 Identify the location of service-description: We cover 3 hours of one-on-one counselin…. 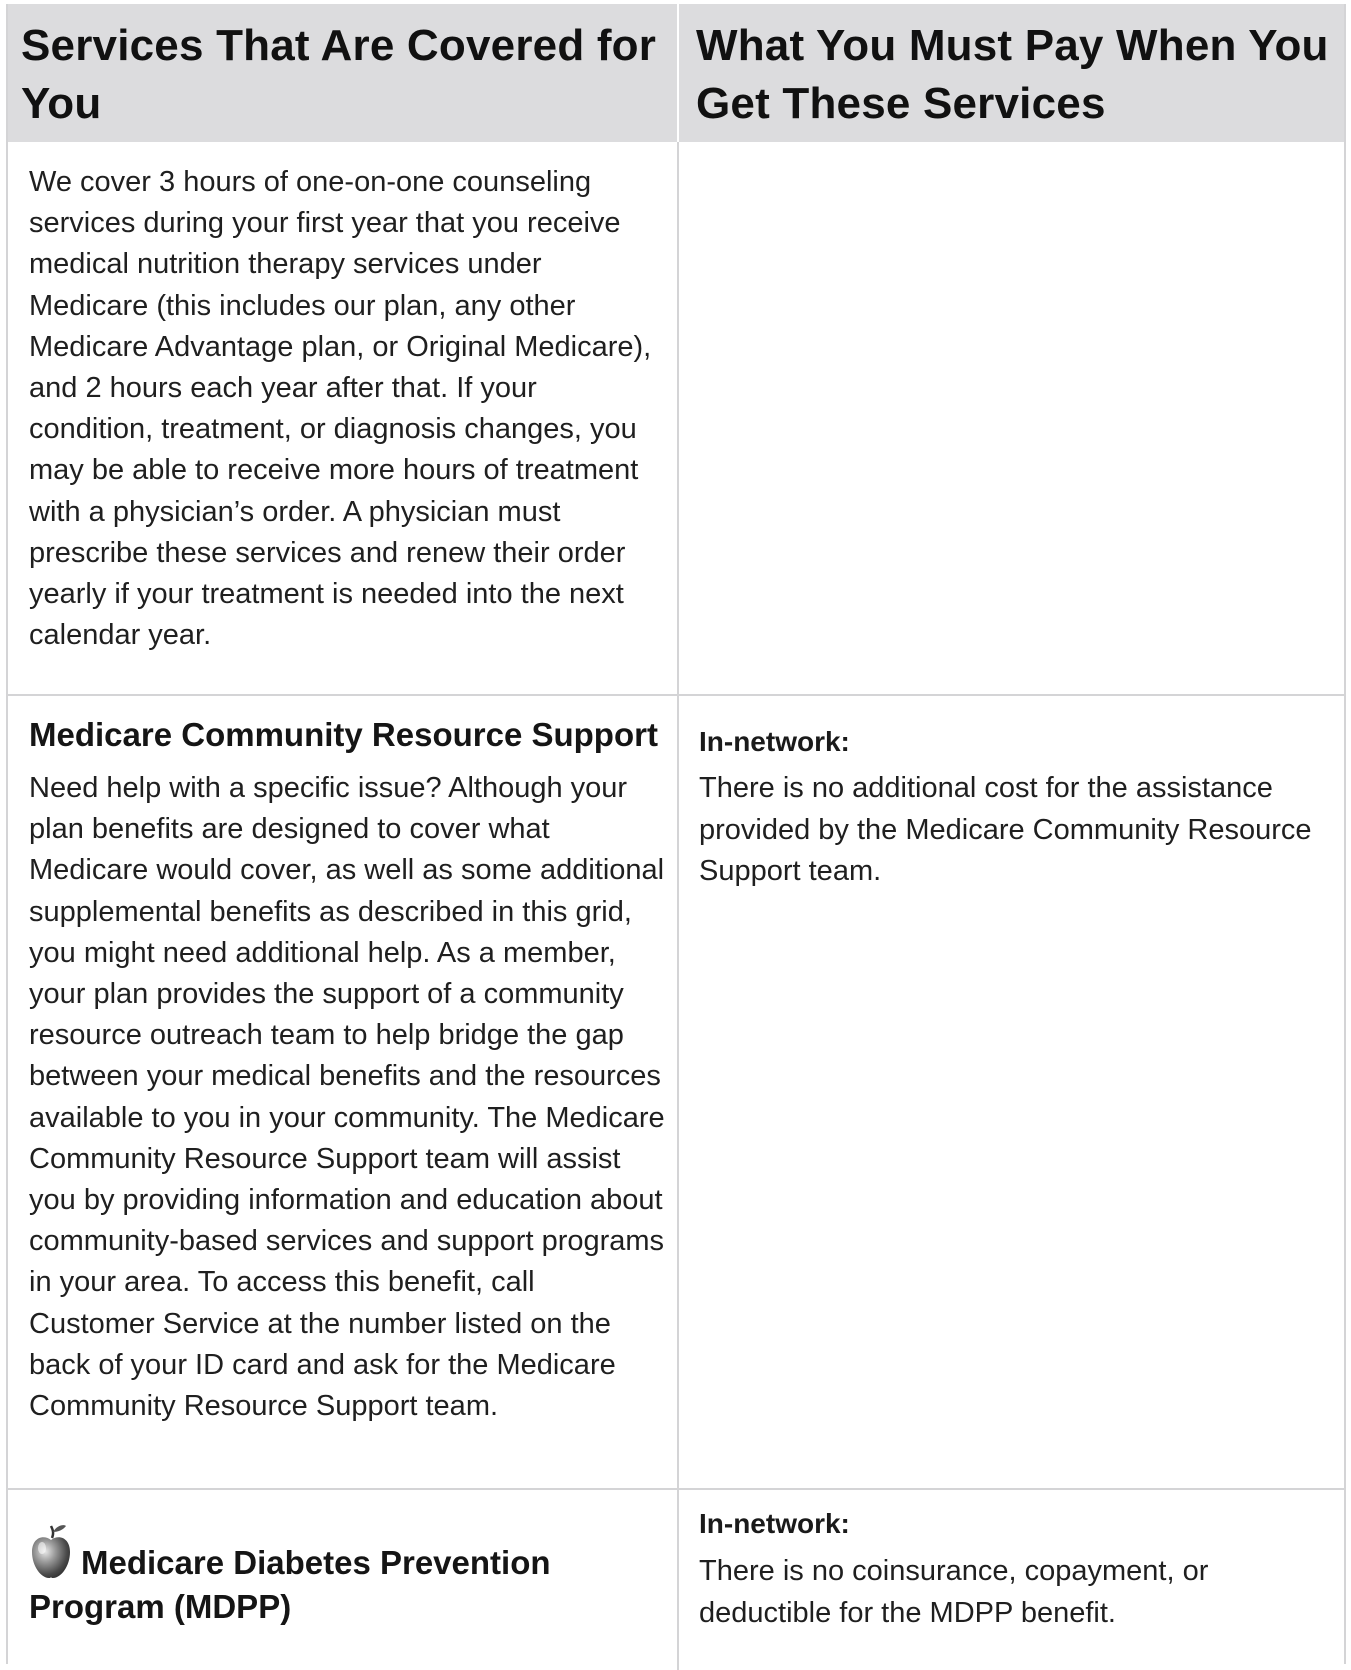
(340, 409).